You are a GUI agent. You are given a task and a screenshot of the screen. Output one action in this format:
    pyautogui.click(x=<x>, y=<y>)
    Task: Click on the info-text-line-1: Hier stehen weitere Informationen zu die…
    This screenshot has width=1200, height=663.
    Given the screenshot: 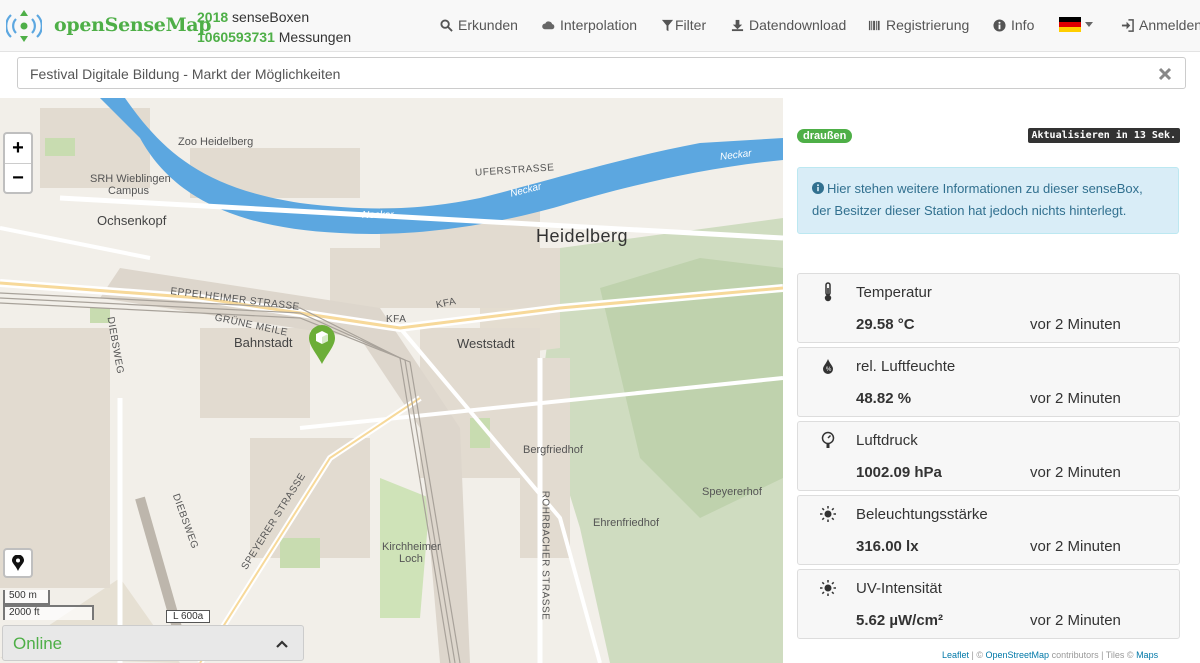 What is the action you would take?
    pyautogui.click(x=985, y=188)
    